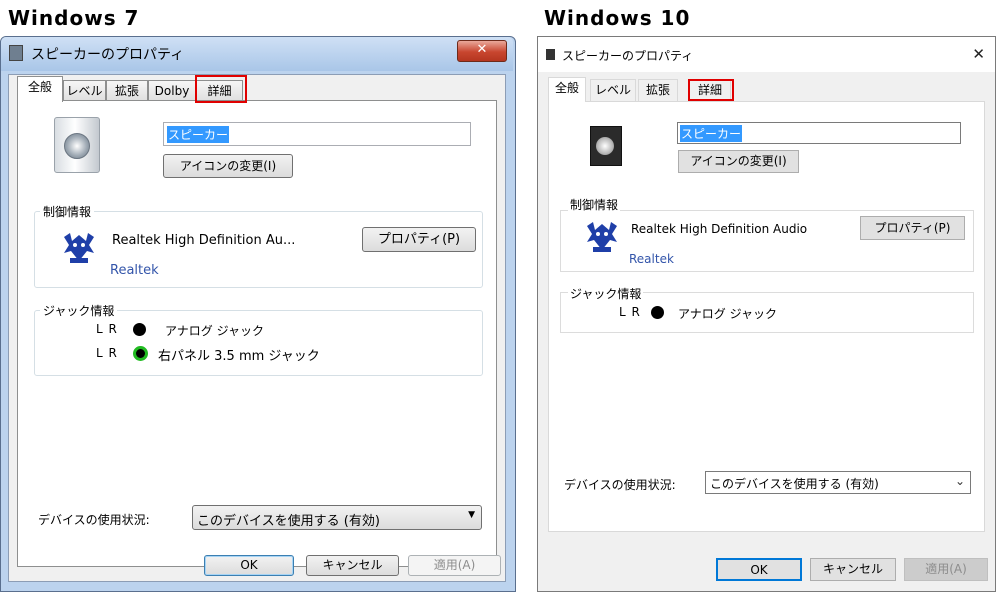  Describe the element at coordinates (107, 353) in the screenshot. I see `jack-lr-2: L R` at that location.